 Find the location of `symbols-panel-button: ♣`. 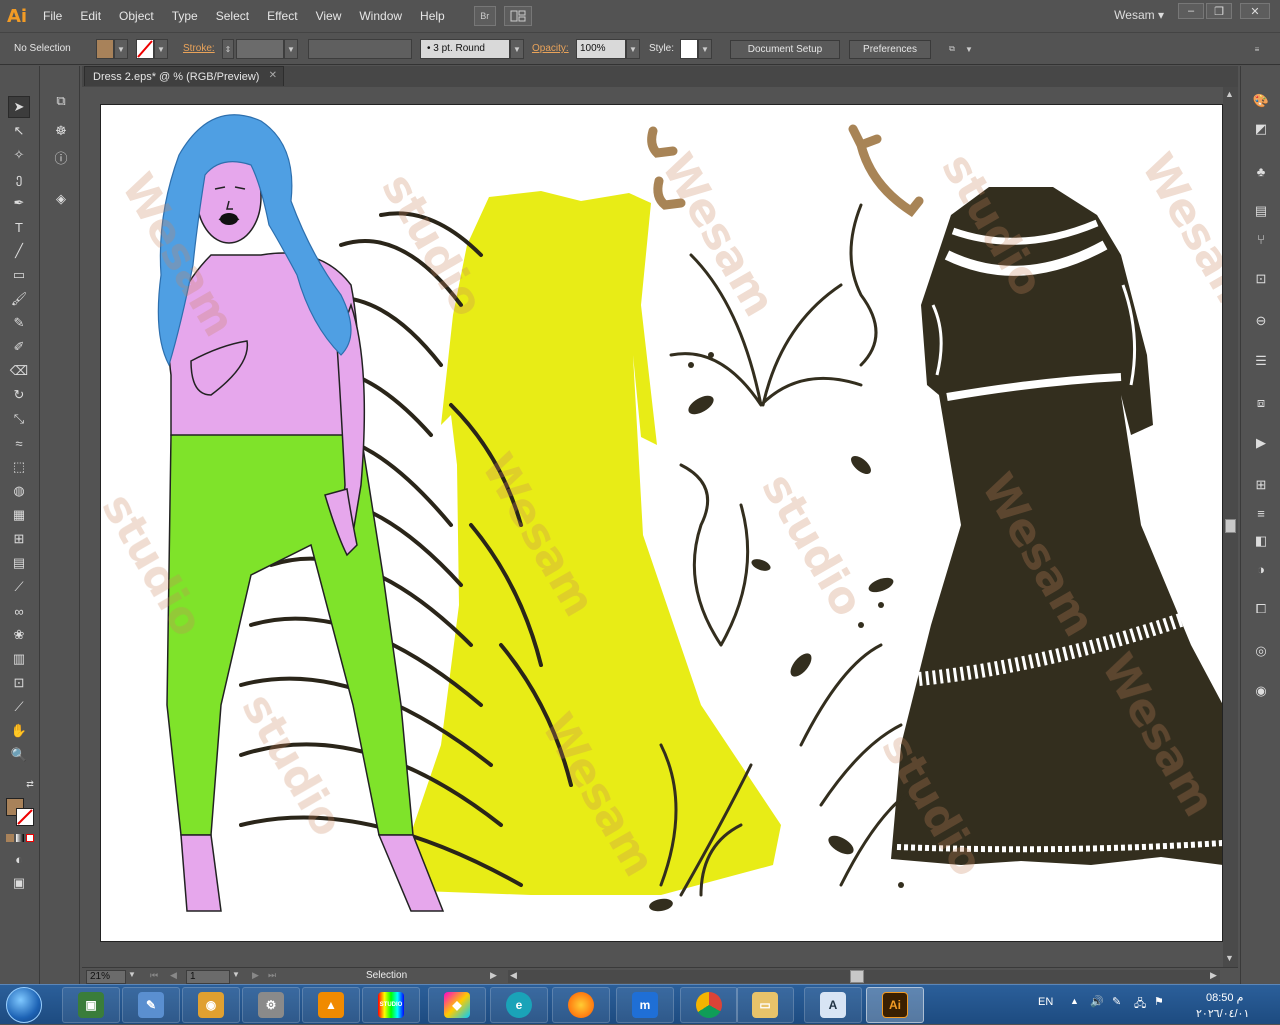

symbols-panel-button: ♣ is located at coordinates (1261, 171).